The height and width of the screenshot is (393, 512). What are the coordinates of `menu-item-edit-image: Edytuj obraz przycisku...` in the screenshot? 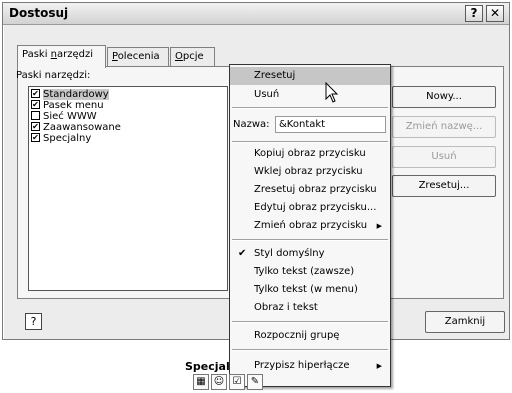 It's located at (310, 208).